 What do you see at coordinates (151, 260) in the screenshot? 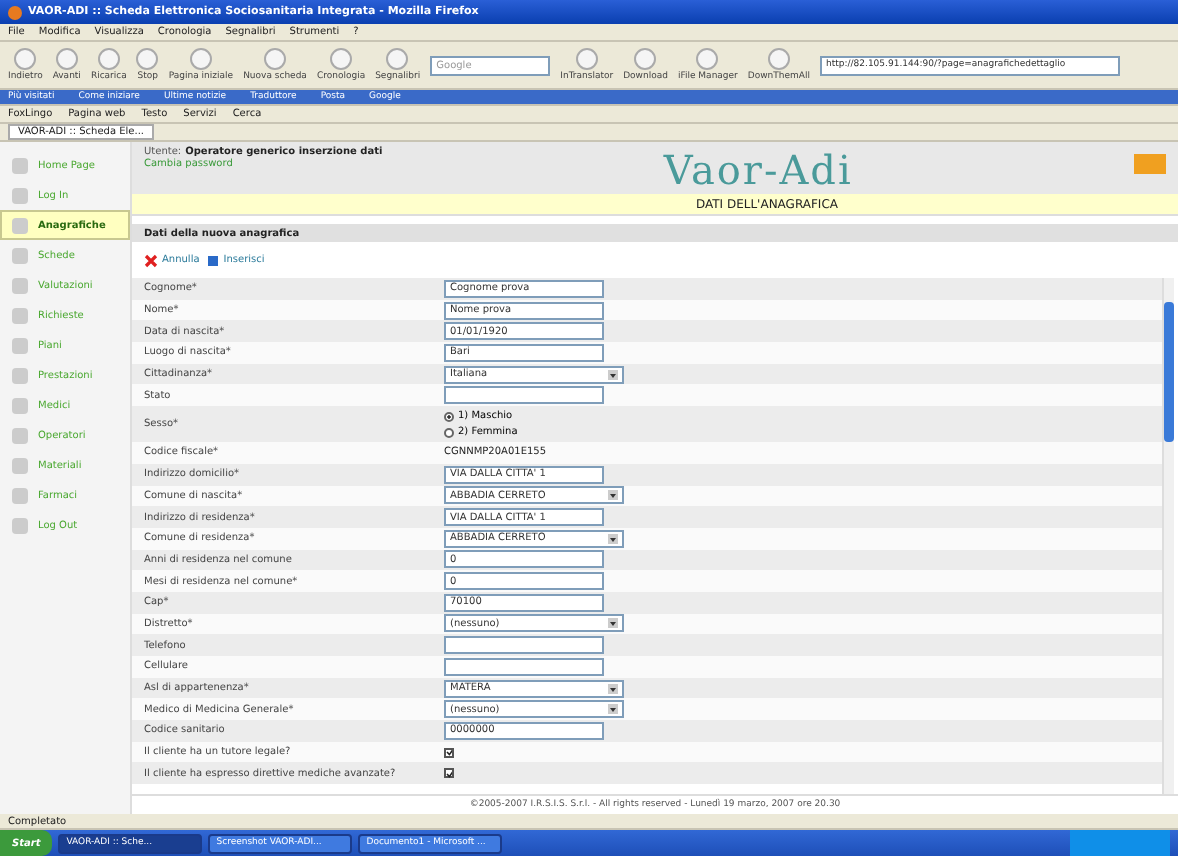
I see `close-icon` at bounding box center [151, 260].